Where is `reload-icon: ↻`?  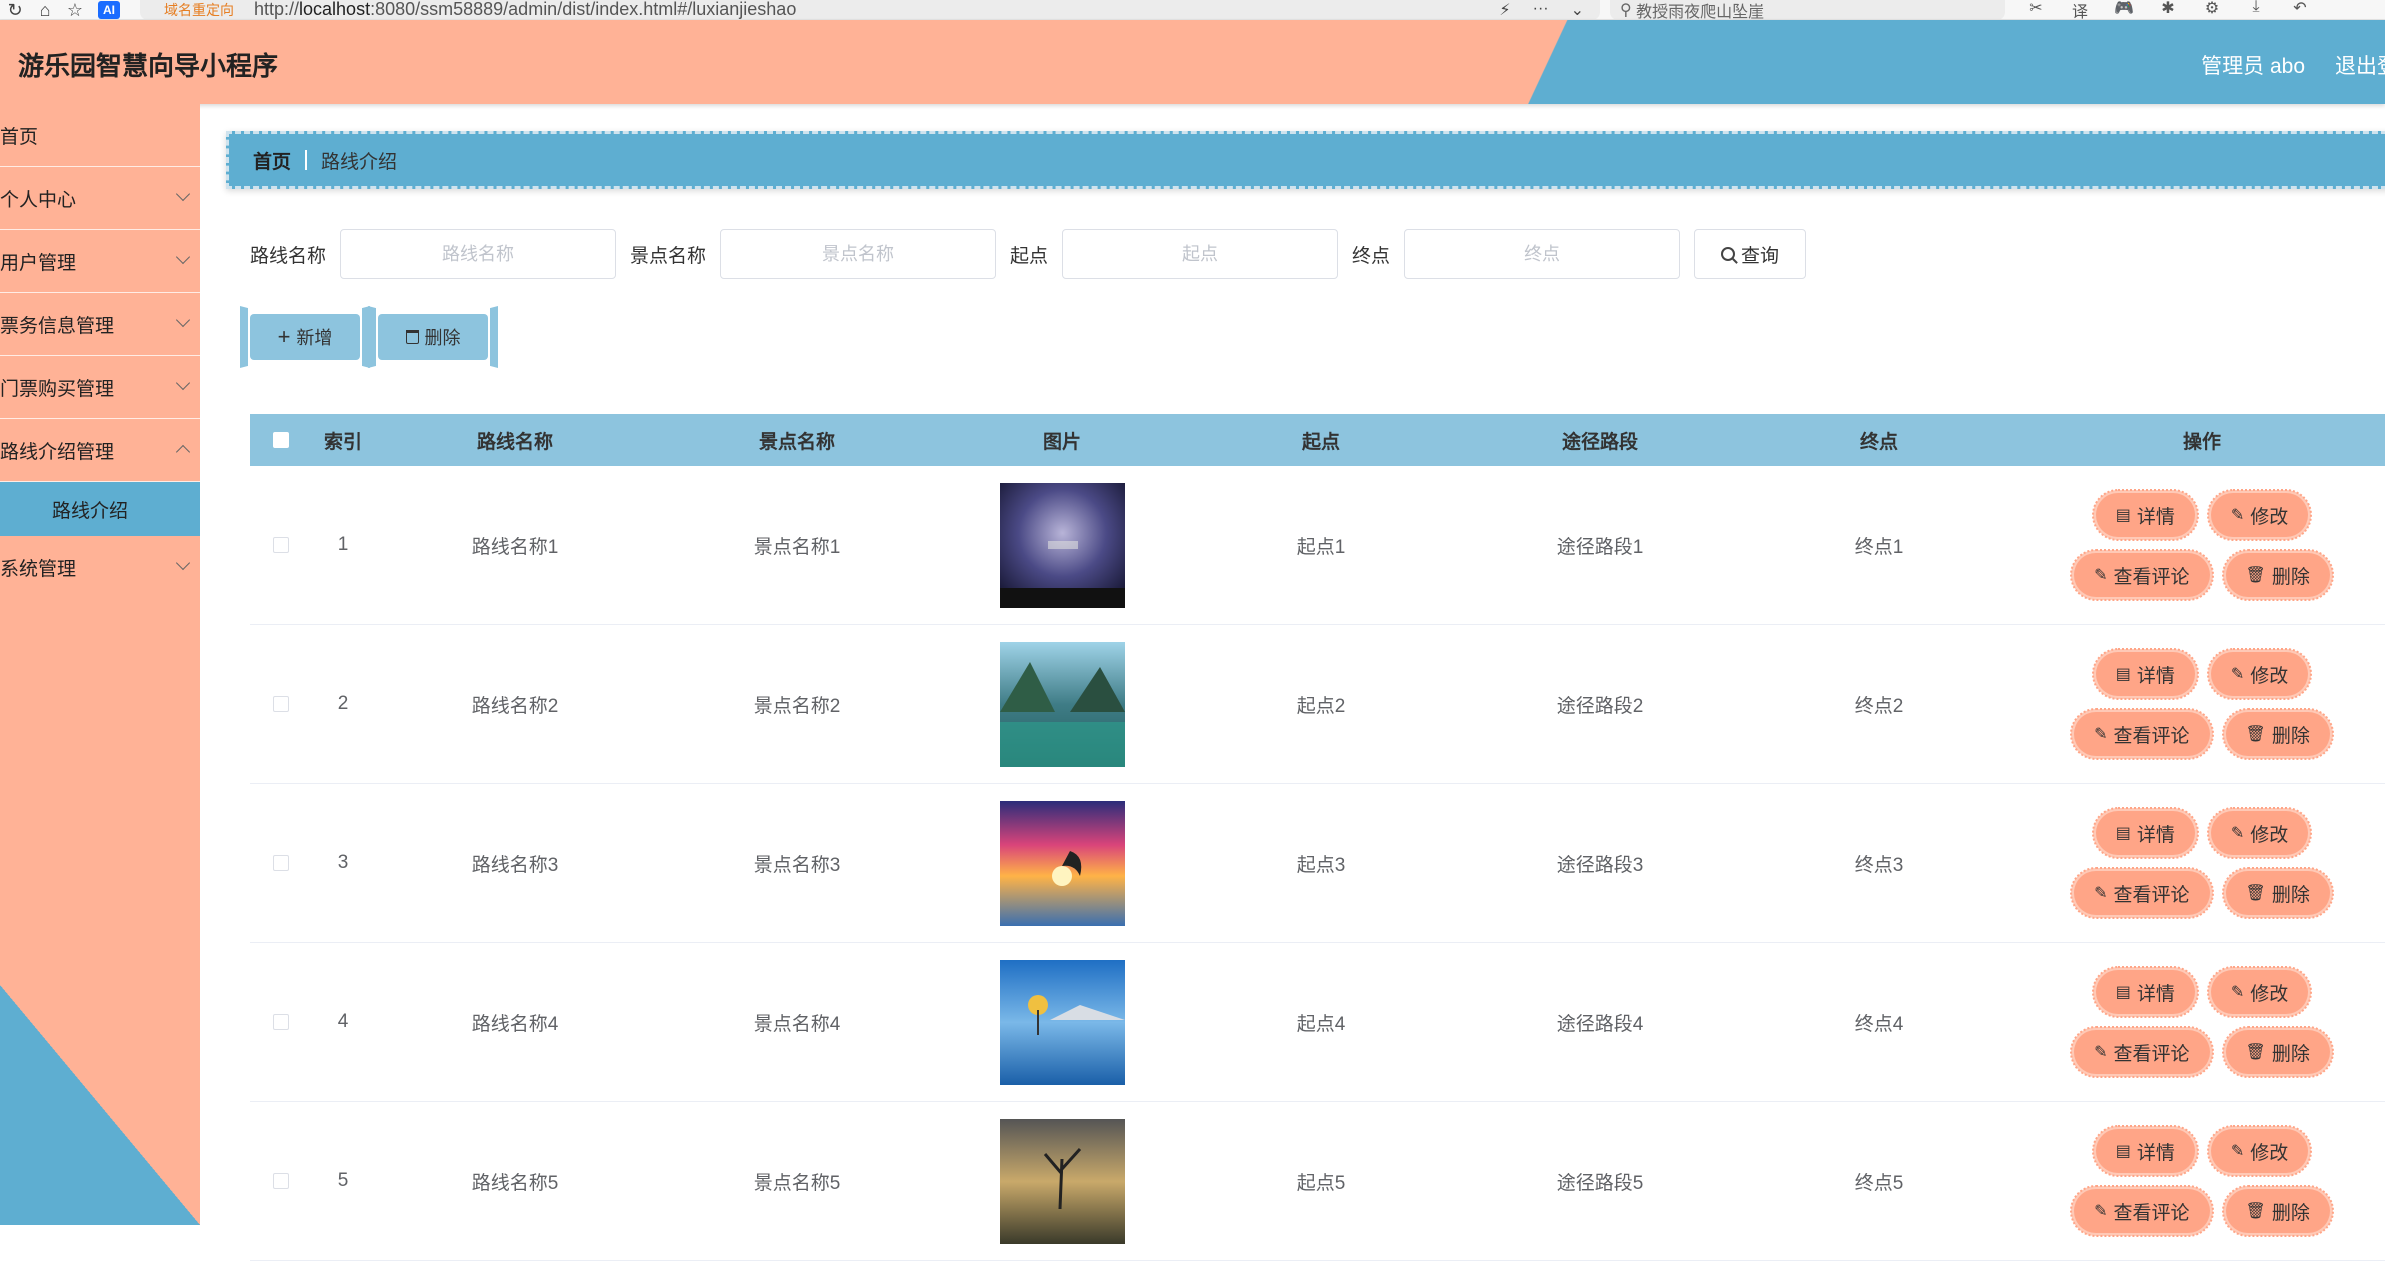
reload-icon: ↻ is located at coordinates (15, 9).